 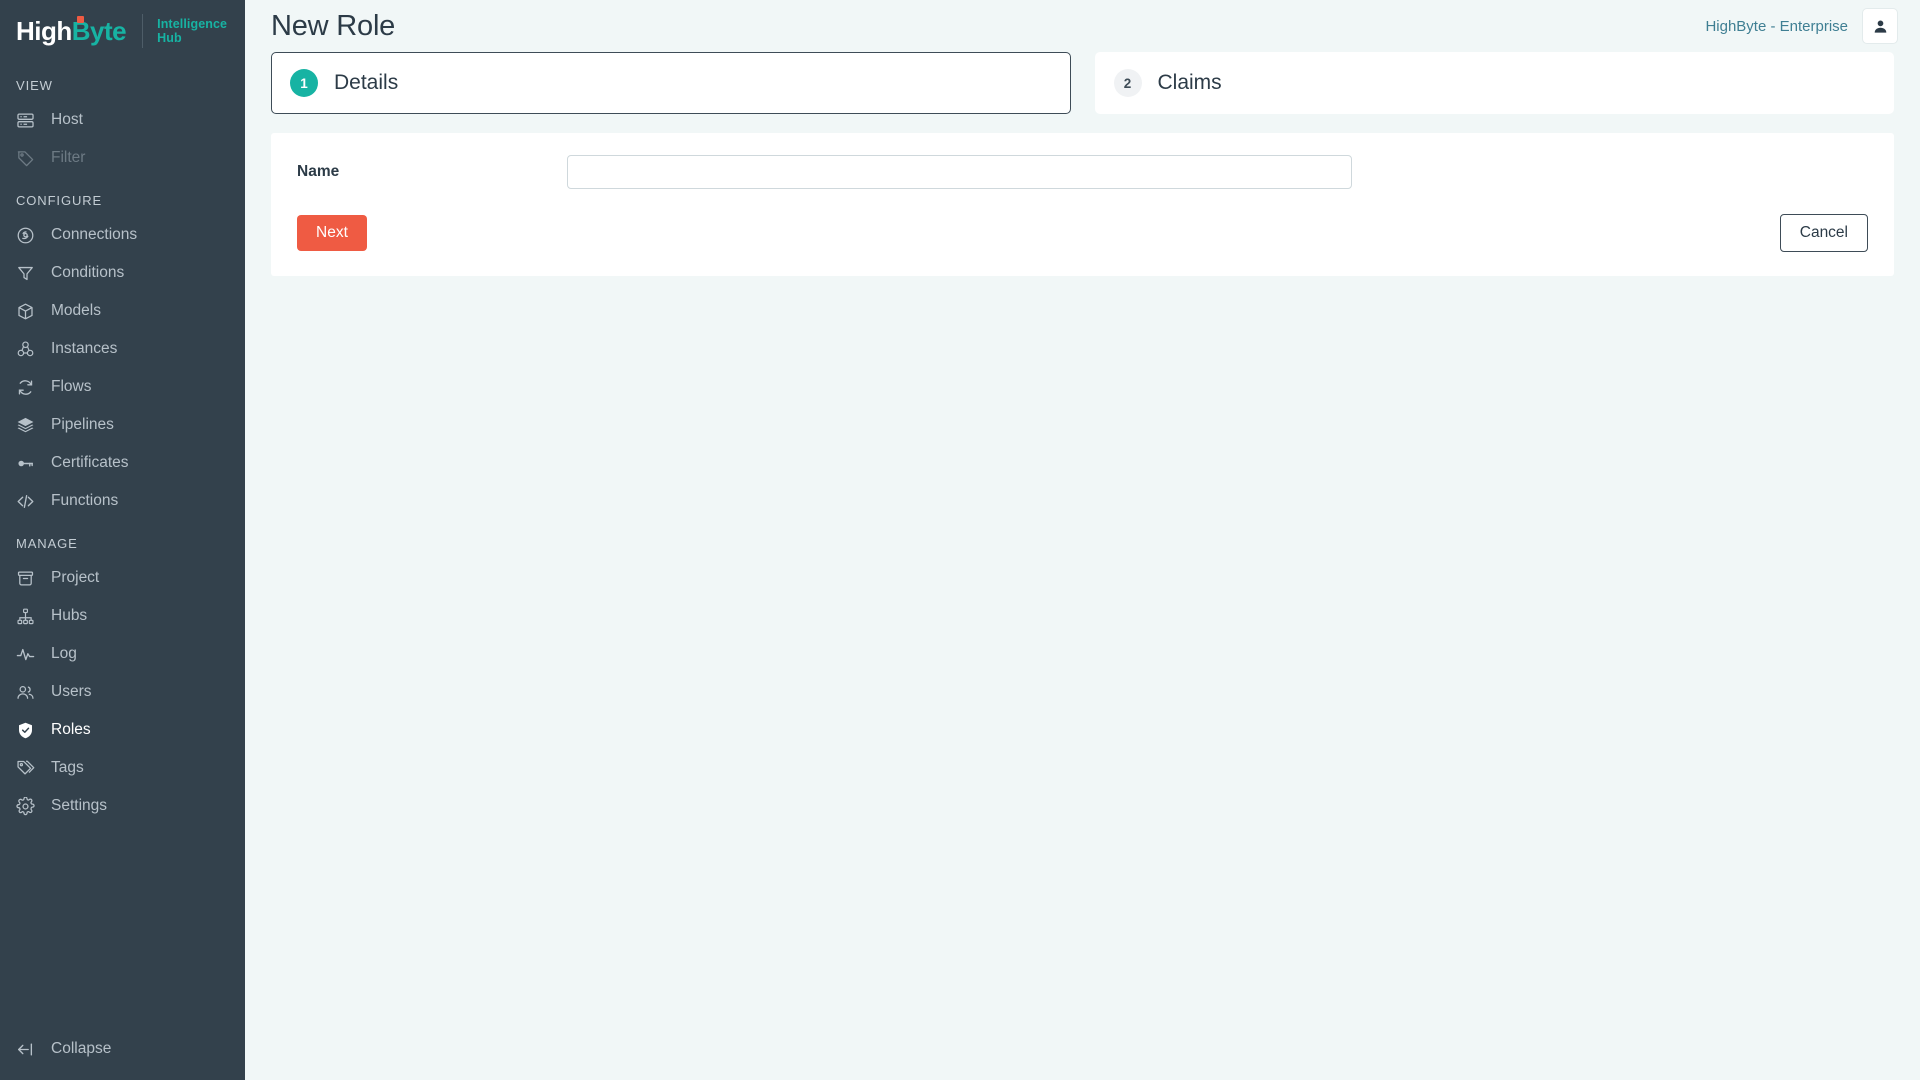 What do you see at coordinates (1189, 82) in the screenshot?
I see `step-label: Claims` at bounding box center [1189, 82].